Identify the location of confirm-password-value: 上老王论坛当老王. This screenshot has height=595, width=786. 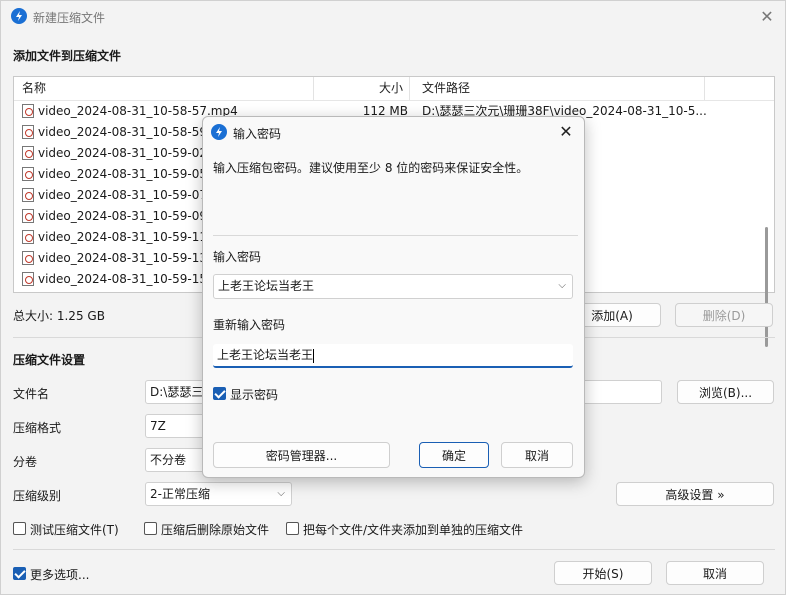
(265, 355).